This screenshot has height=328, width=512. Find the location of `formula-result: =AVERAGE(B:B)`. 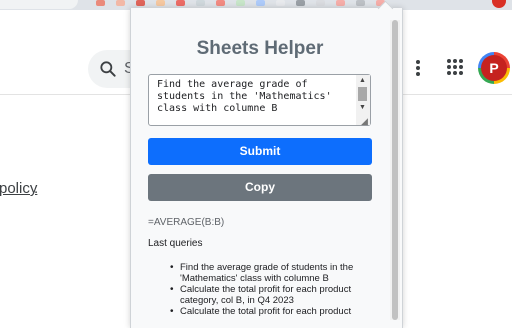

formula-result: =AVERAGE(B:B) is located at coordinates (186, 222).